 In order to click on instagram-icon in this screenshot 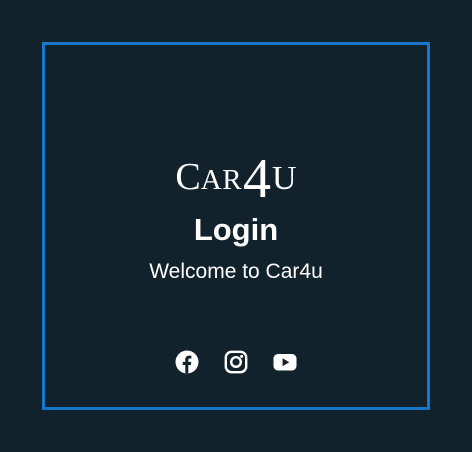, I will do `click(236, 362)`.